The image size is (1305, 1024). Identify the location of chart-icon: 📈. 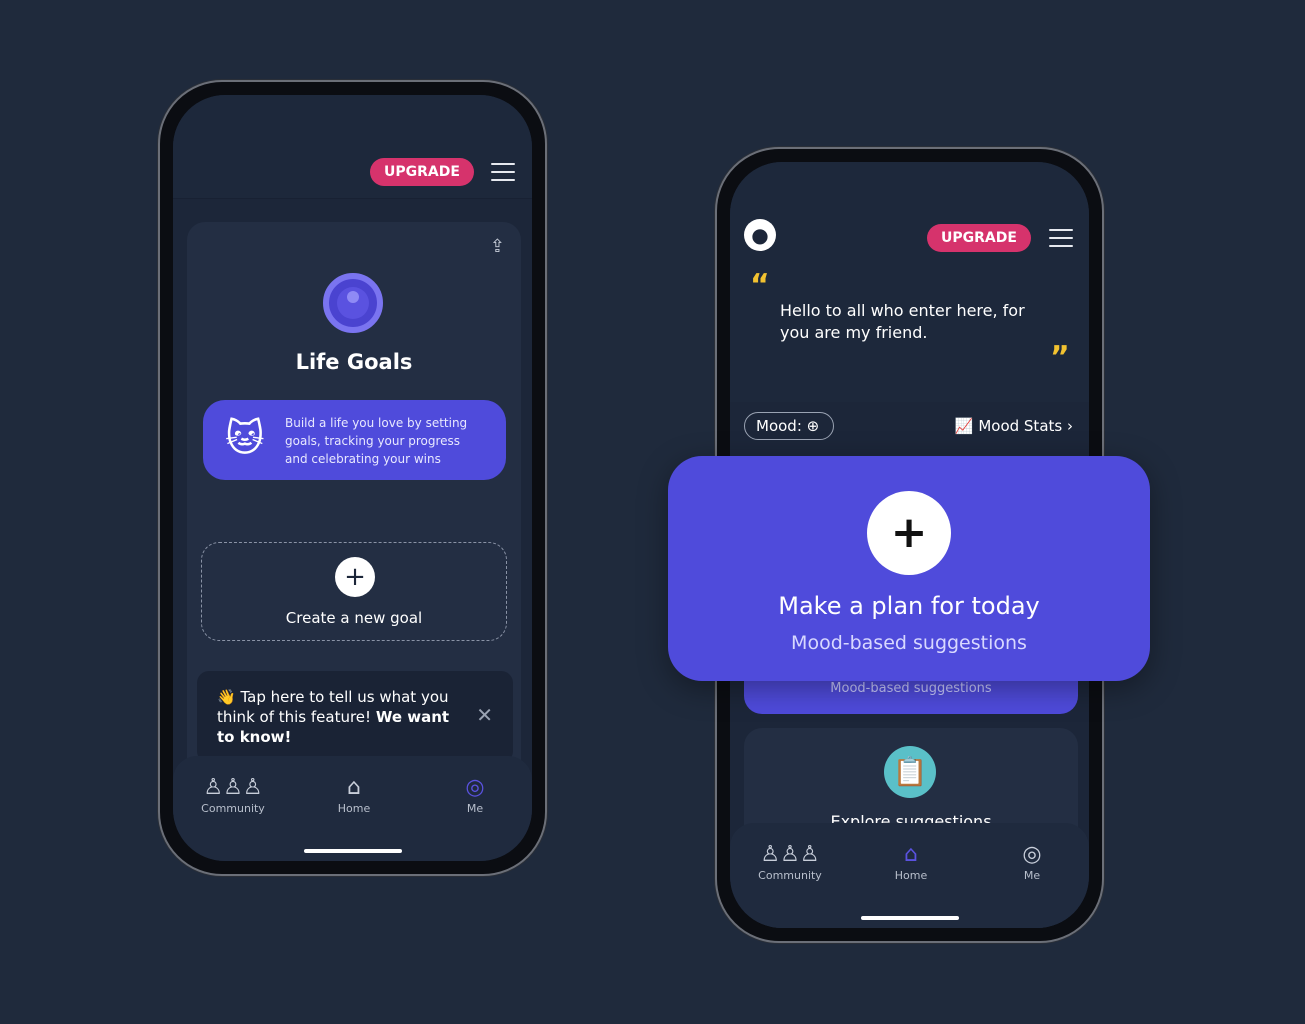
(964, 426).